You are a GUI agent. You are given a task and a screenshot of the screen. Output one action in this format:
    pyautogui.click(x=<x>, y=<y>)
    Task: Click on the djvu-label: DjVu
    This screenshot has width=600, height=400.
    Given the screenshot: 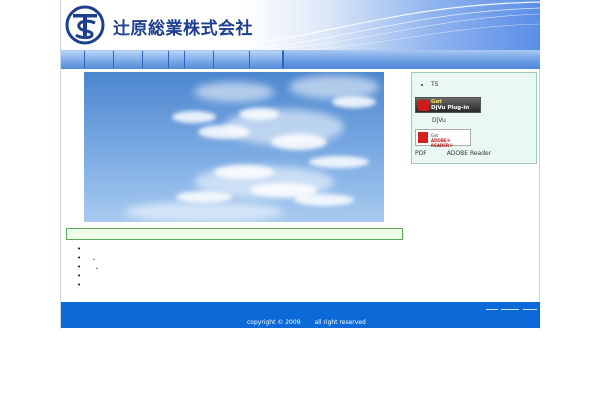 What is the action you would take?
    pyautogui.click(x=439, y=120)
    